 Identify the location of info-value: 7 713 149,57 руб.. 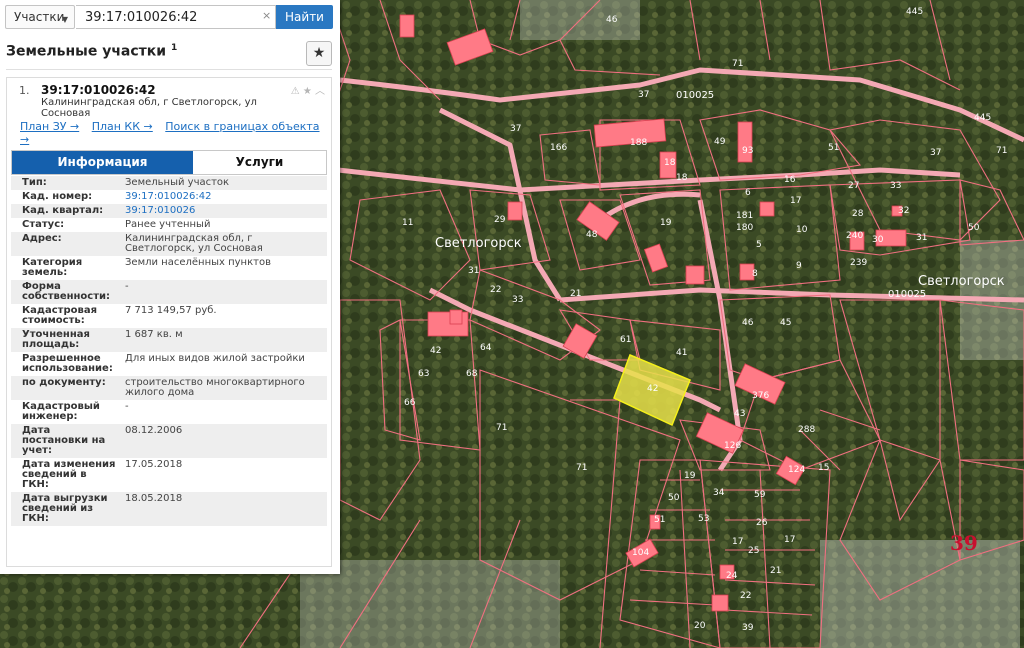
(171, 310).